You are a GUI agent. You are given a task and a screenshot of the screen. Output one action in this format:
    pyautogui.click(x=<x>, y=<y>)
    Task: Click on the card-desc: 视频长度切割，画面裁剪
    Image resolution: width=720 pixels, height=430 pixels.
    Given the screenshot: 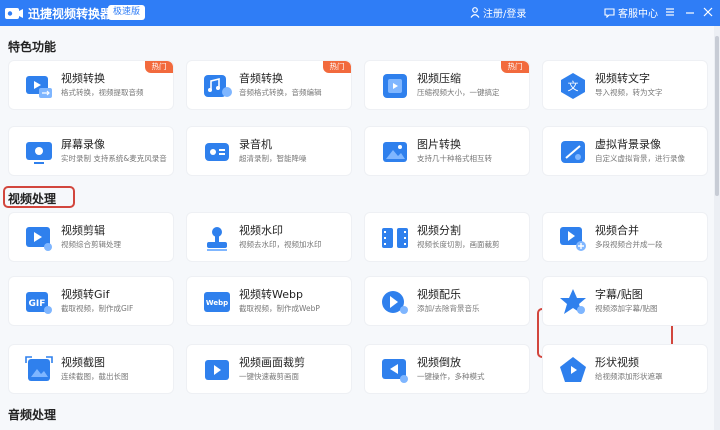 What is the action you would take?
    pyautogui.click(x=458, y=244)
    